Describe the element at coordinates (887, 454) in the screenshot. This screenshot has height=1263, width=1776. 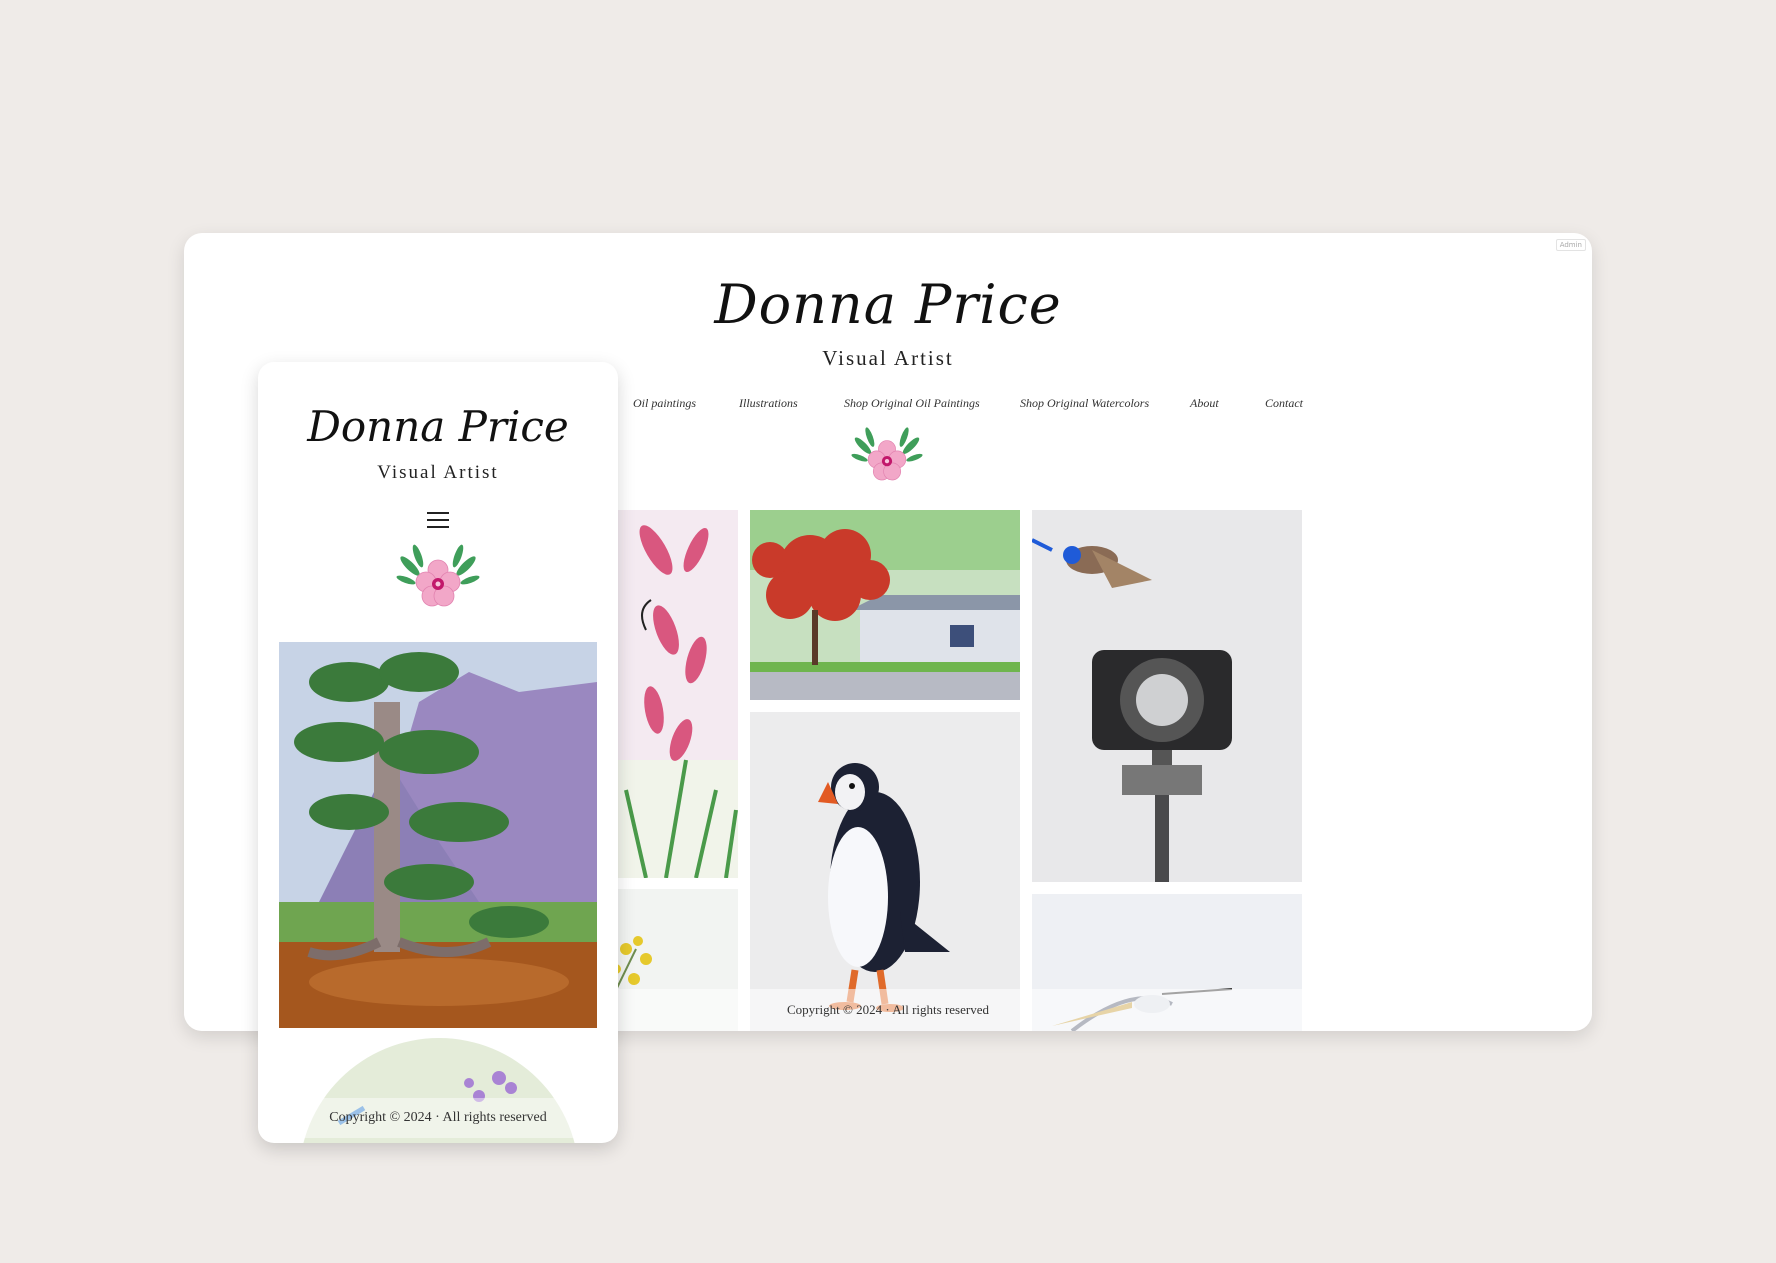
I see `flower-logo-icon` at that location.